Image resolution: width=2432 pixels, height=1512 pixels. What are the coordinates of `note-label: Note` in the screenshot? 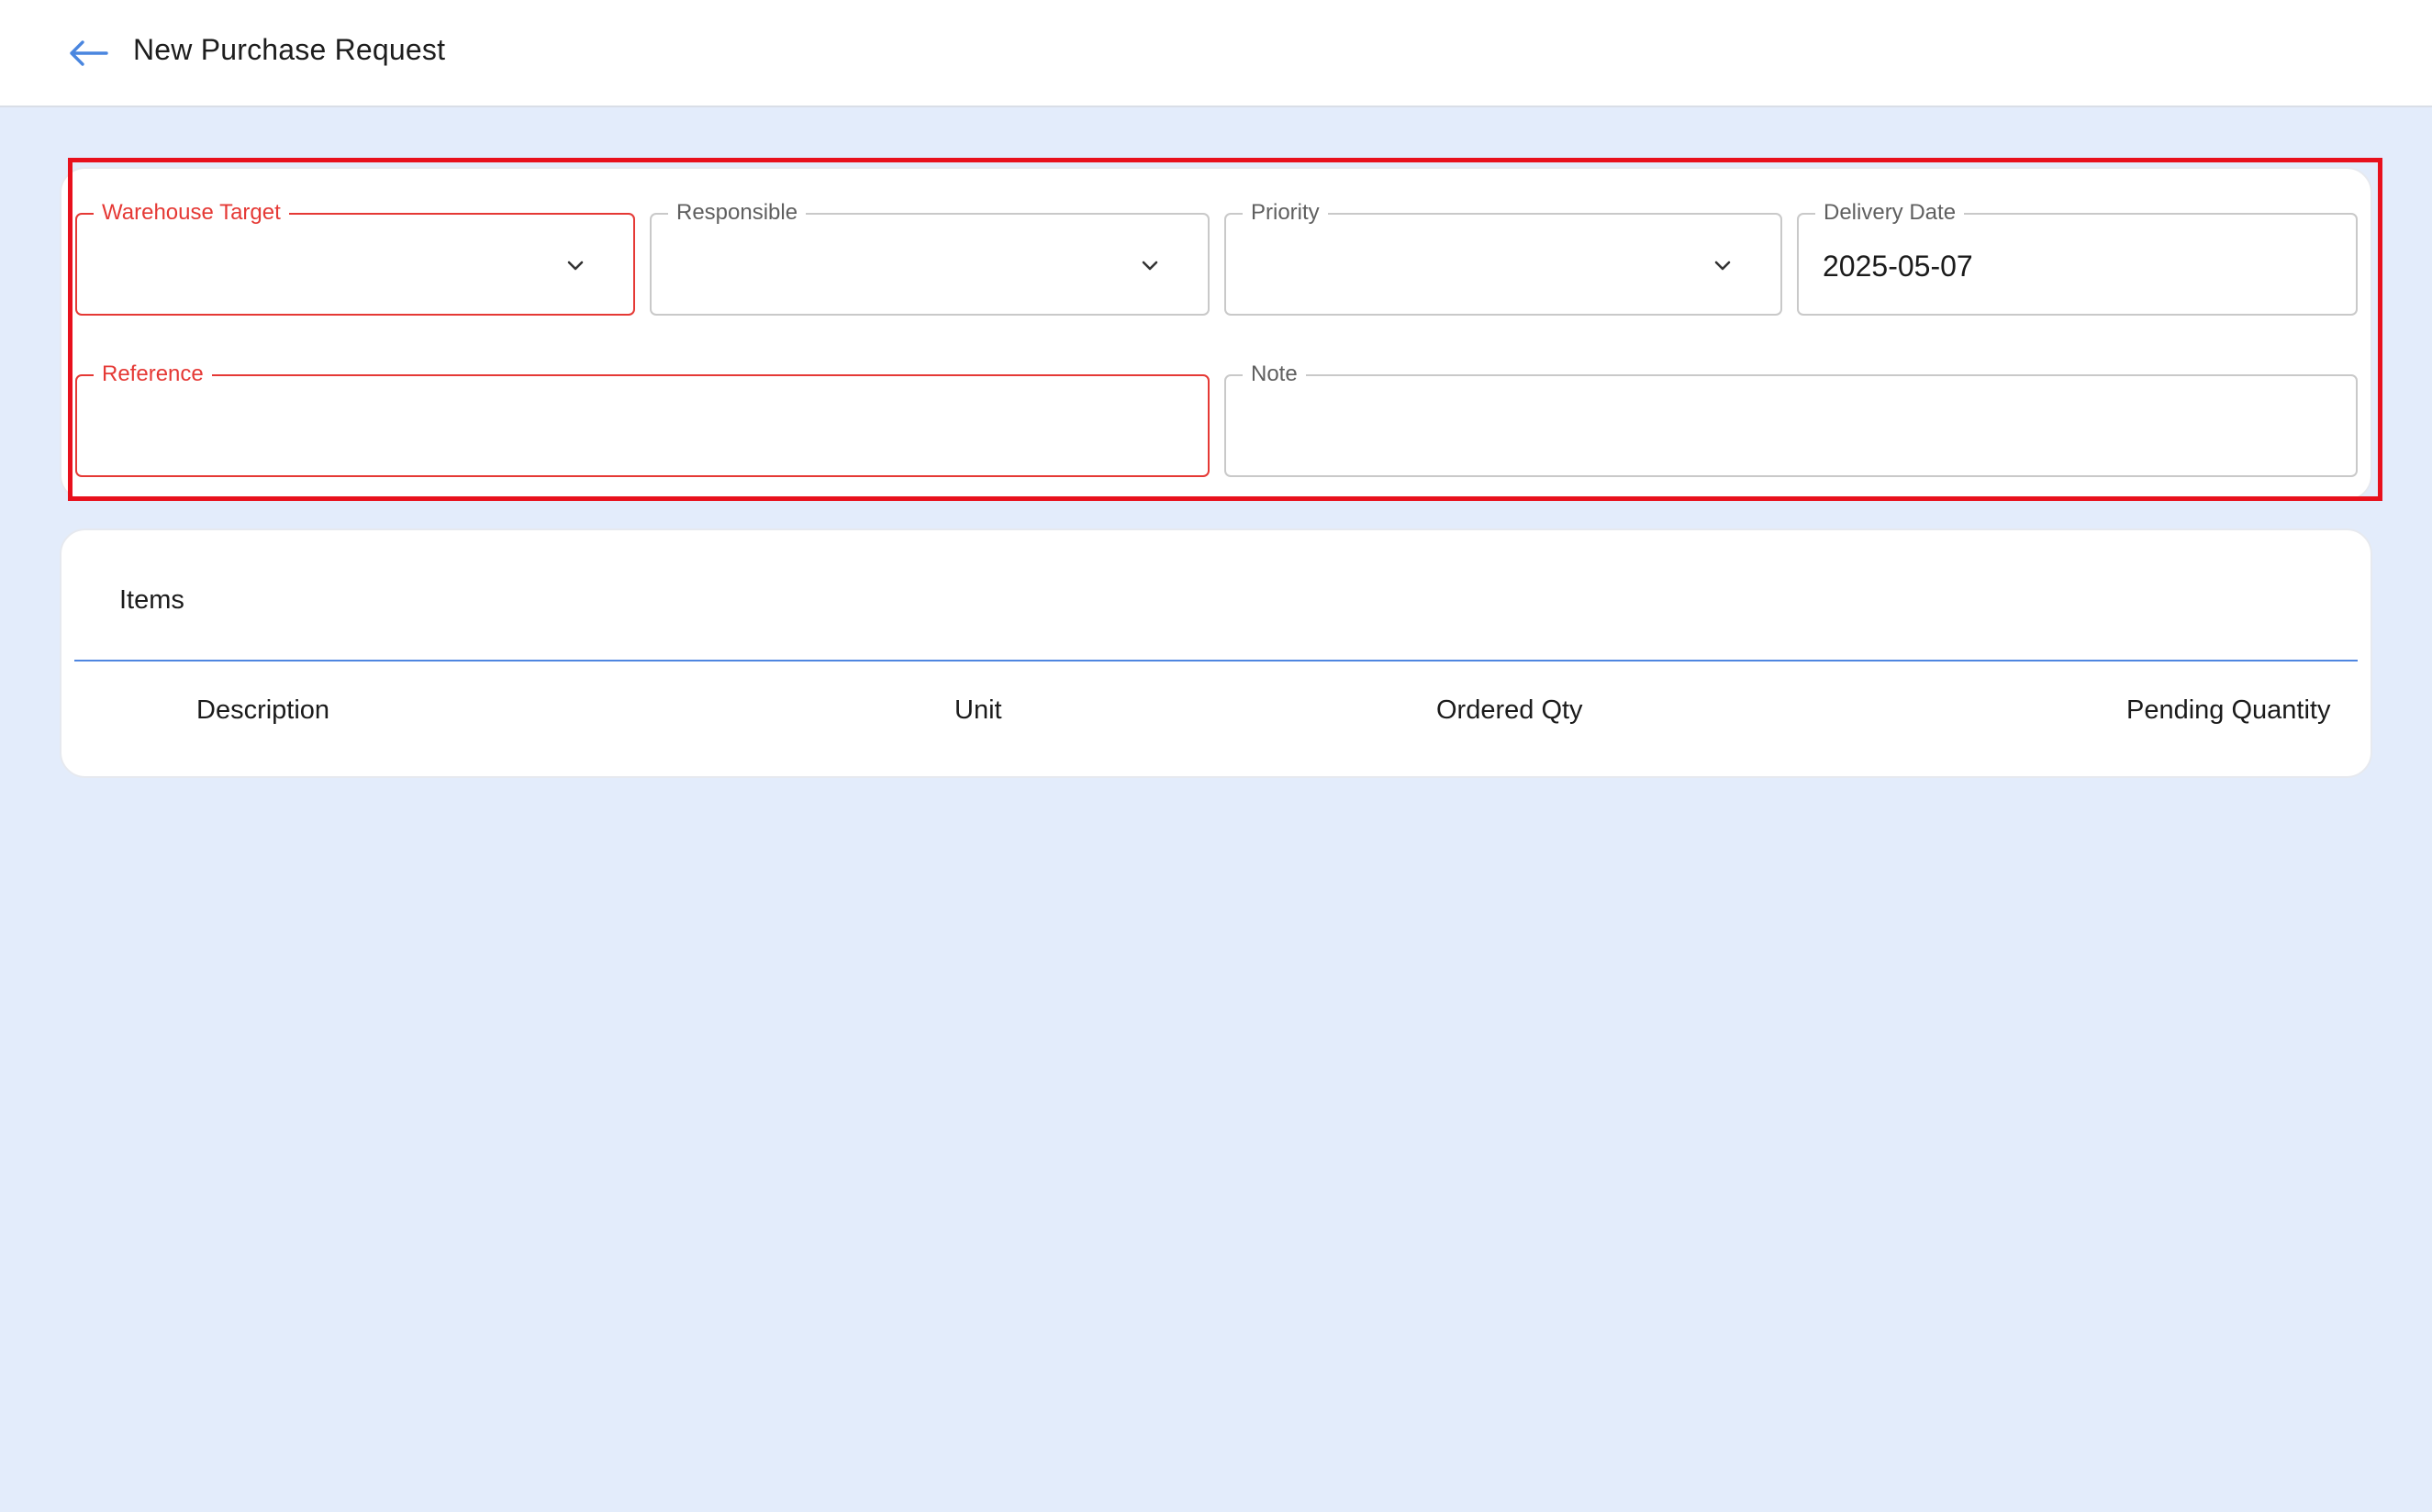 It's located at (1275, 374).